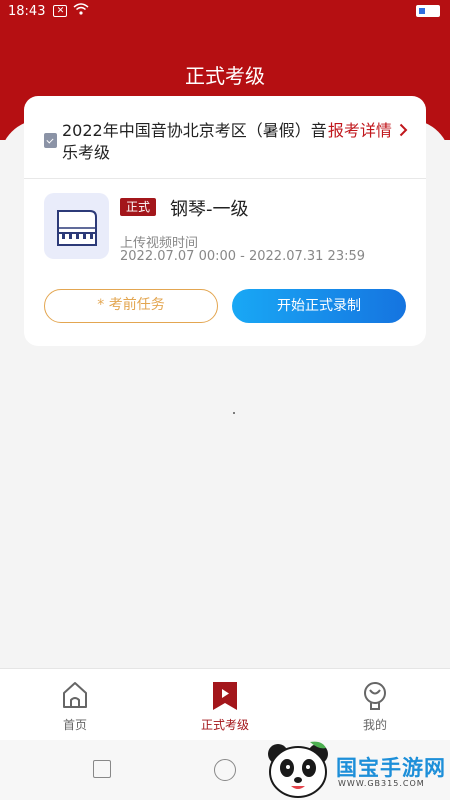 The image size is (450, 800). I want to click on card-divider, so click(225, 178).